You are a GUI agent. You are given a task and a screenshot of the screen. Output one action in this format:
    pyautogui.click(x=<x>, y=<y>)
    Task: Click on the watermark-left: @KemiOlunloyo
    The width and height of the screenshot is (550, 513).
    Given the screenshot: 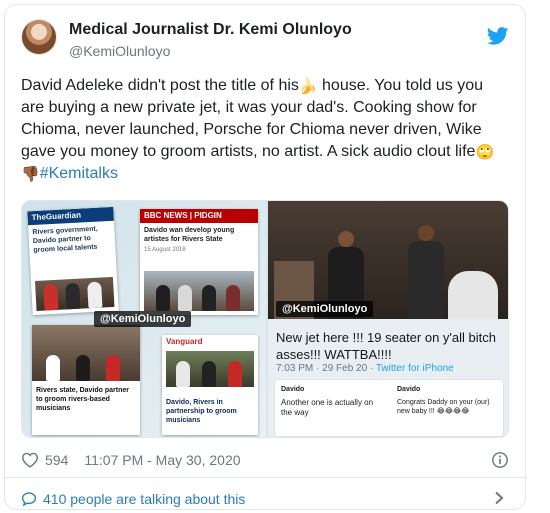 What is the action you would take?
    pyautogui.click(x=143, y=319)
    